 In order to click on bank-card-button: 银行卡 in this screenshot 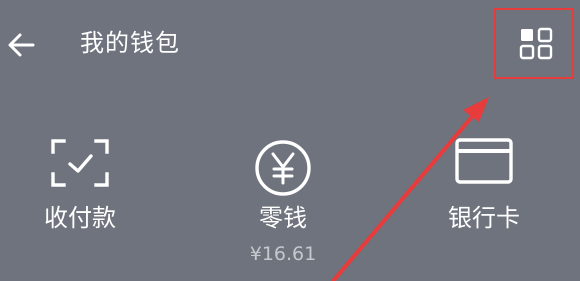, I will do `click(484, 205)`.